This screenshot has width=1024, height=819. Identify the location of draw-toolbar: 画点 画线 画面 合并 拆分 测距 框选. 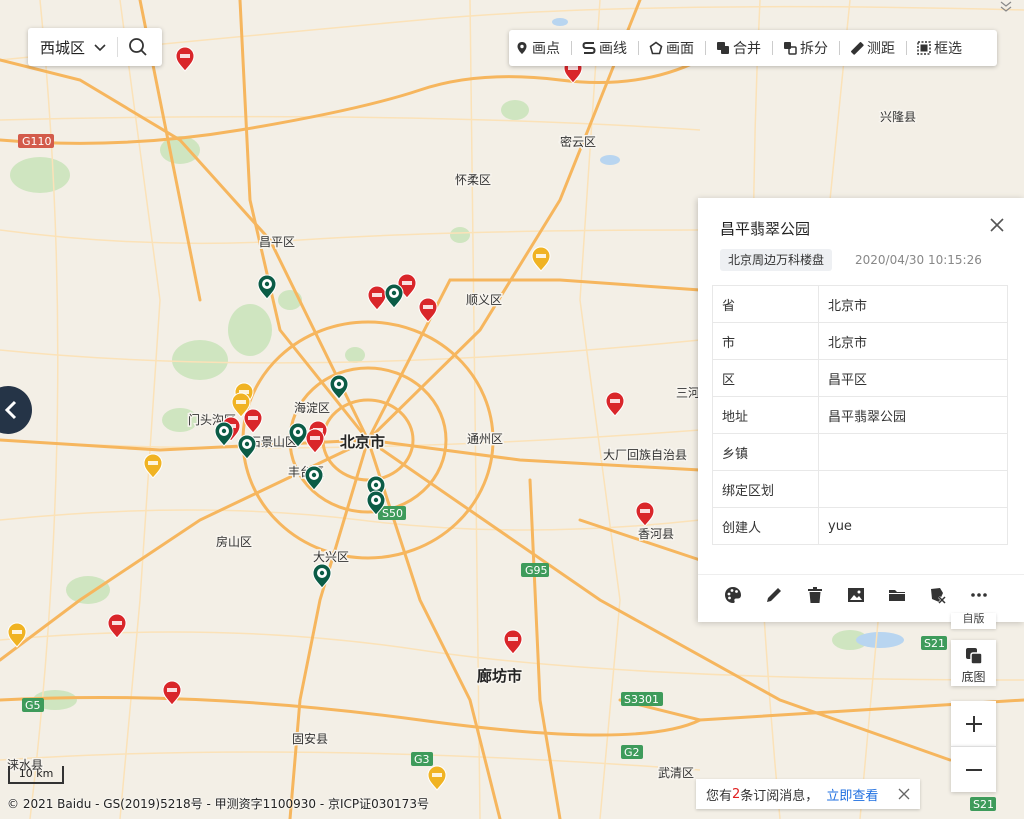
(753, 48).